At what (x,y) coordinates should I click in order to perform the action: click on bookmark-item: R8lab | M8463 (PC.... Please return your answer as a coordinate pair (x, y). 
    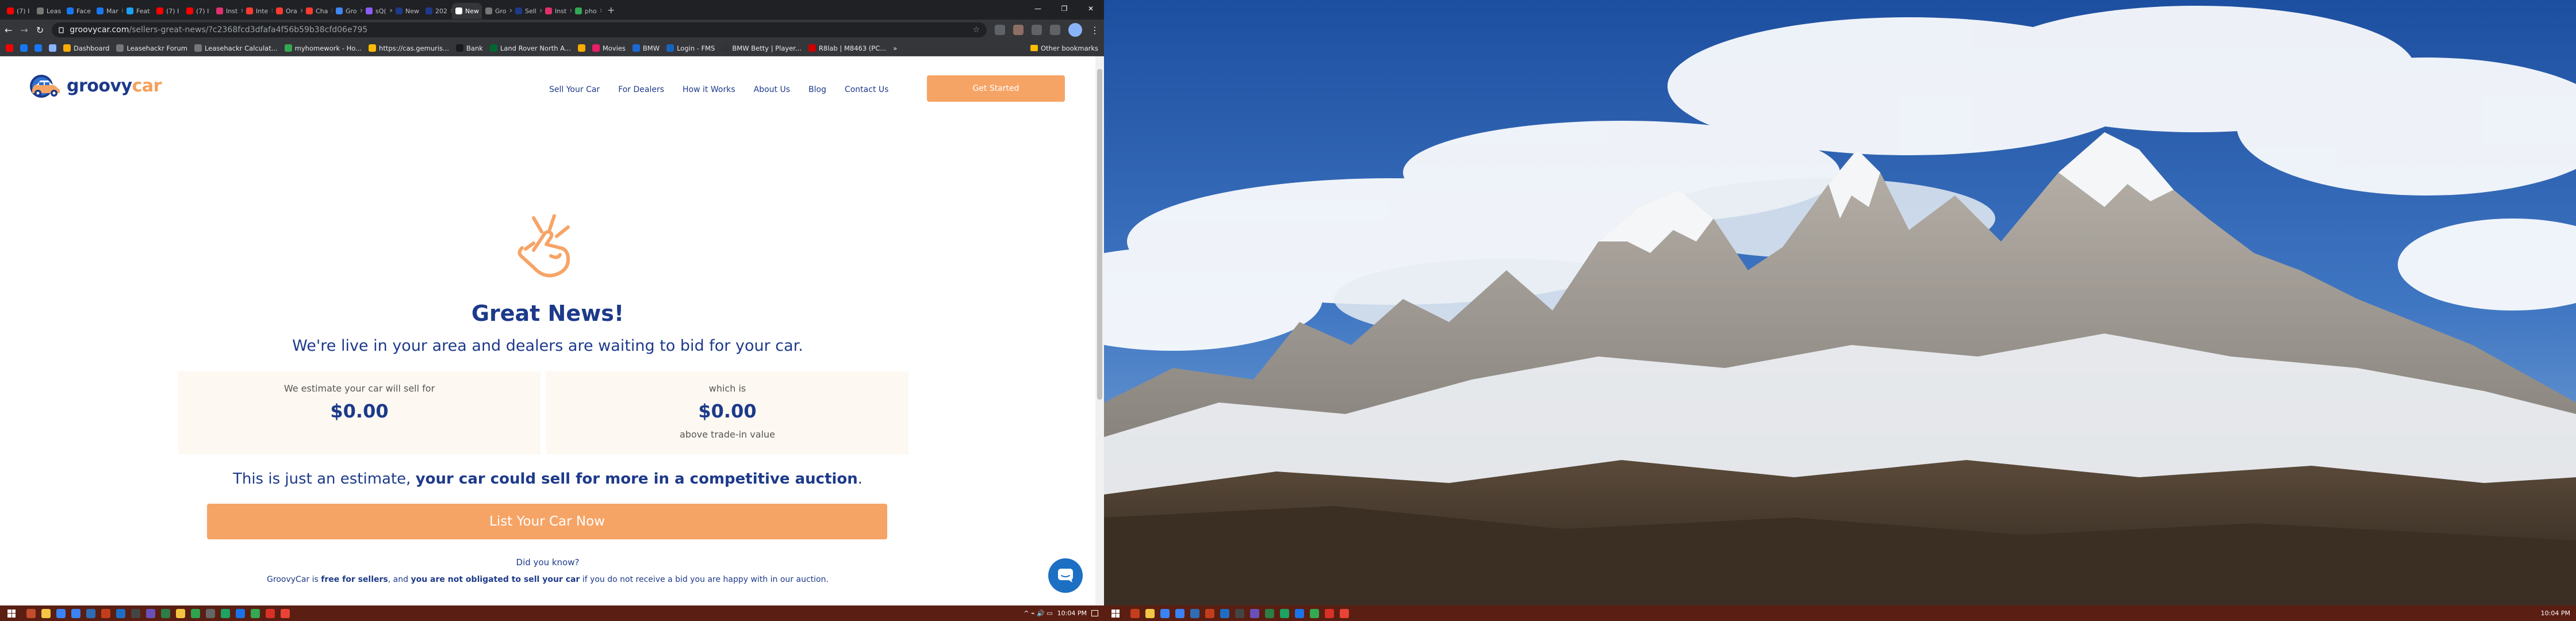
    Looking at the image, I should click on (847, 48).